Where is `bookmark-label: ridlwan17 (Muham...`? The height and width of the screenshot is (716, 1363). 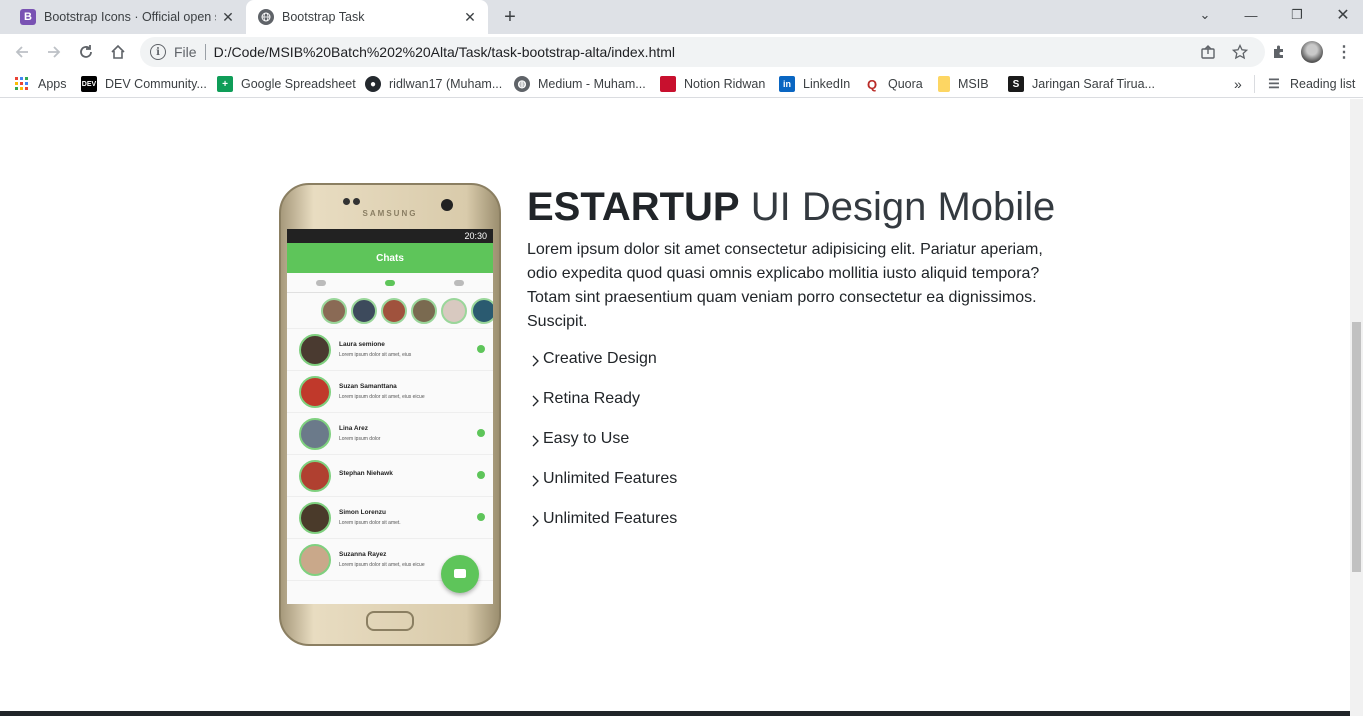
bookmark-label: ridlwan17 (Muham... is located at coordinates (446, 84).